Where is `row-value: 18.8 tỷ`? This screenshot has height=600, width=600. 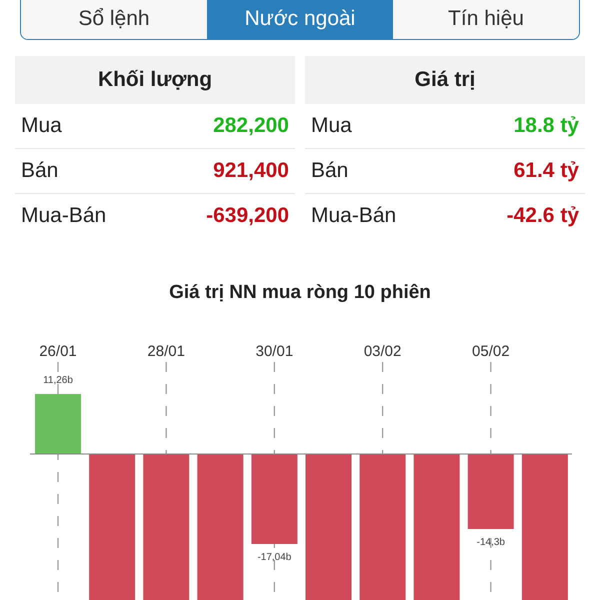
row-value: 18.8 tỷ is located at coordinates (546, 125).